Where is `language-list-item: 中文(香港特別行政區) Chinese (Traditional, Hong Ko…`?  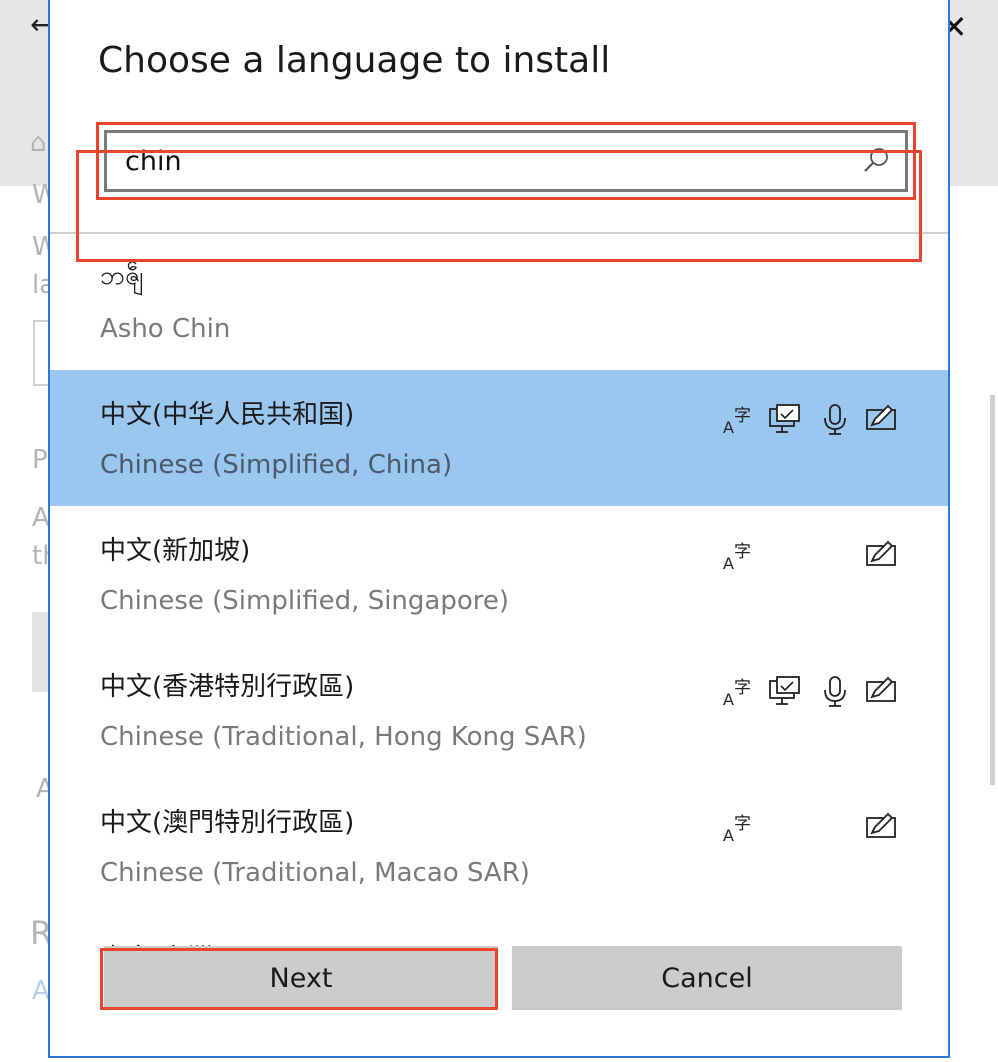
language-list-item: 中文(香港特別行政區) Chinese (Traditional, Hong Ko… is located at coordinates (499, 710).